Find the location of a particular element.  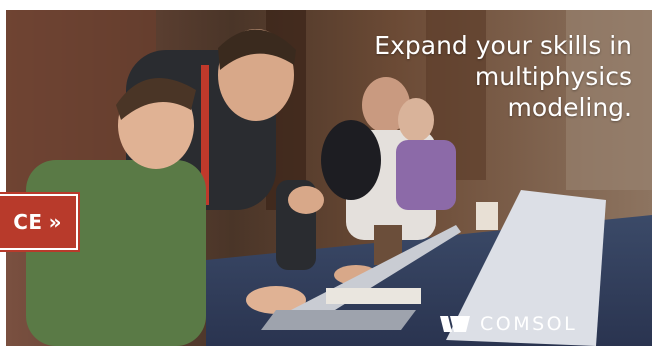

brand-logo: COMSOL is located at coordinates (508, 324).